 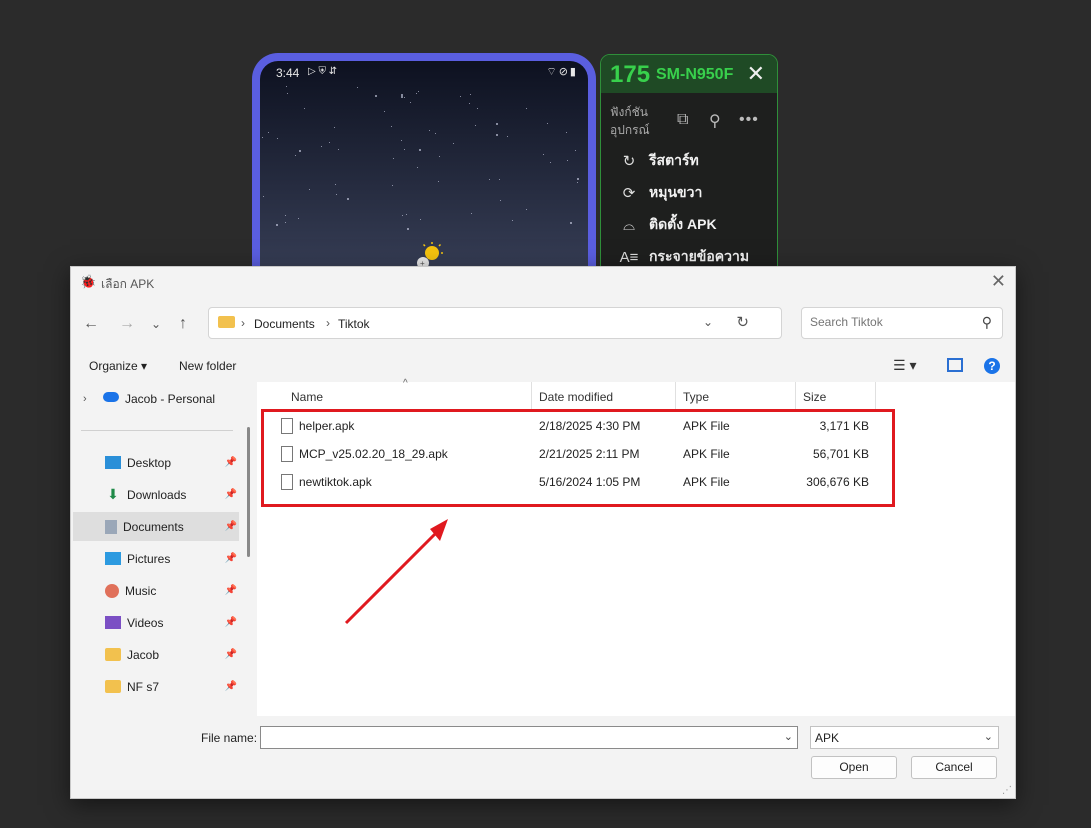 What do you see at coordinates (715, 121) in the screenshot?
I see `pin-icon: ⚲` at bounding box center [715, 121].